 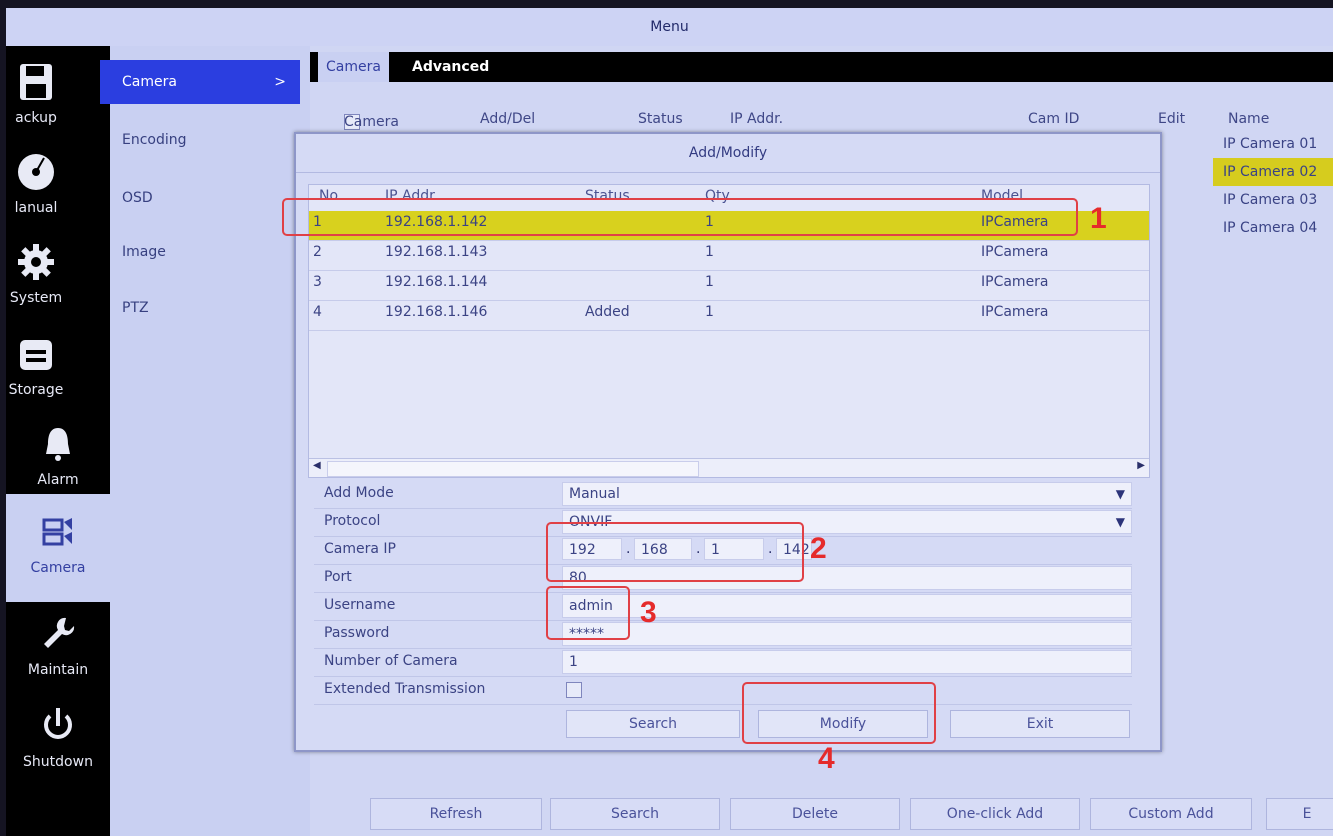 What do you see at coordinates (513, 469) in the screenshot?
I see `scroll-thumb` at bounding box center [513, 469].